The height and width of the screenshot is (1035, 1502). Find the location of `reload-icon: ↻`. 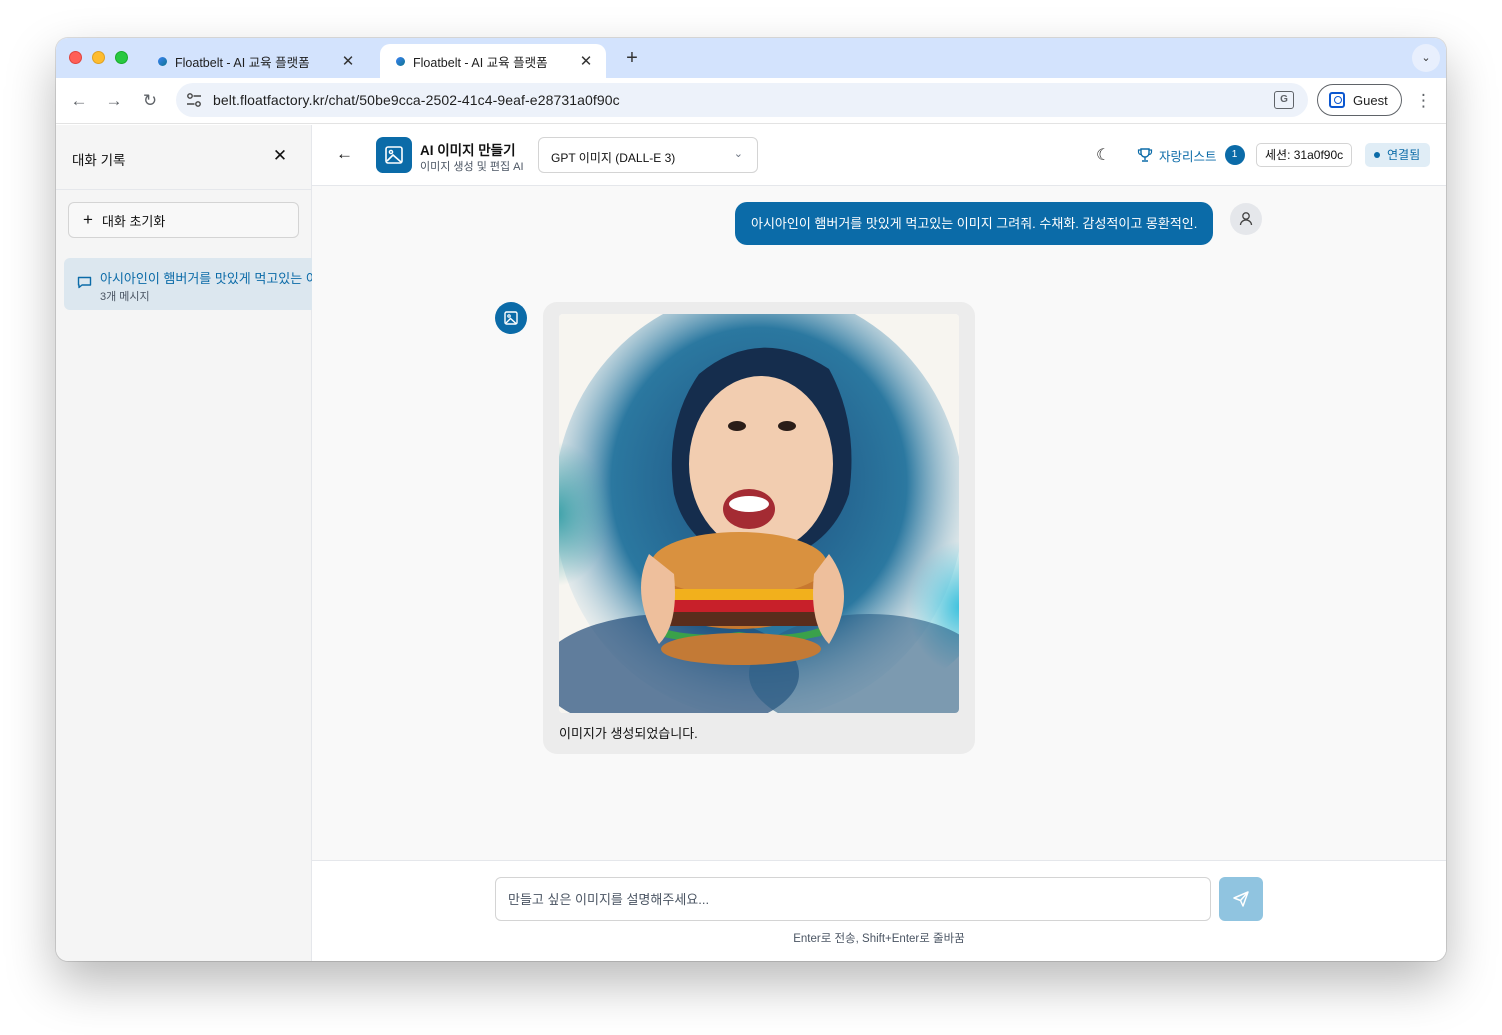

reload-icon: ↻ is located at coordinates (150, 101).